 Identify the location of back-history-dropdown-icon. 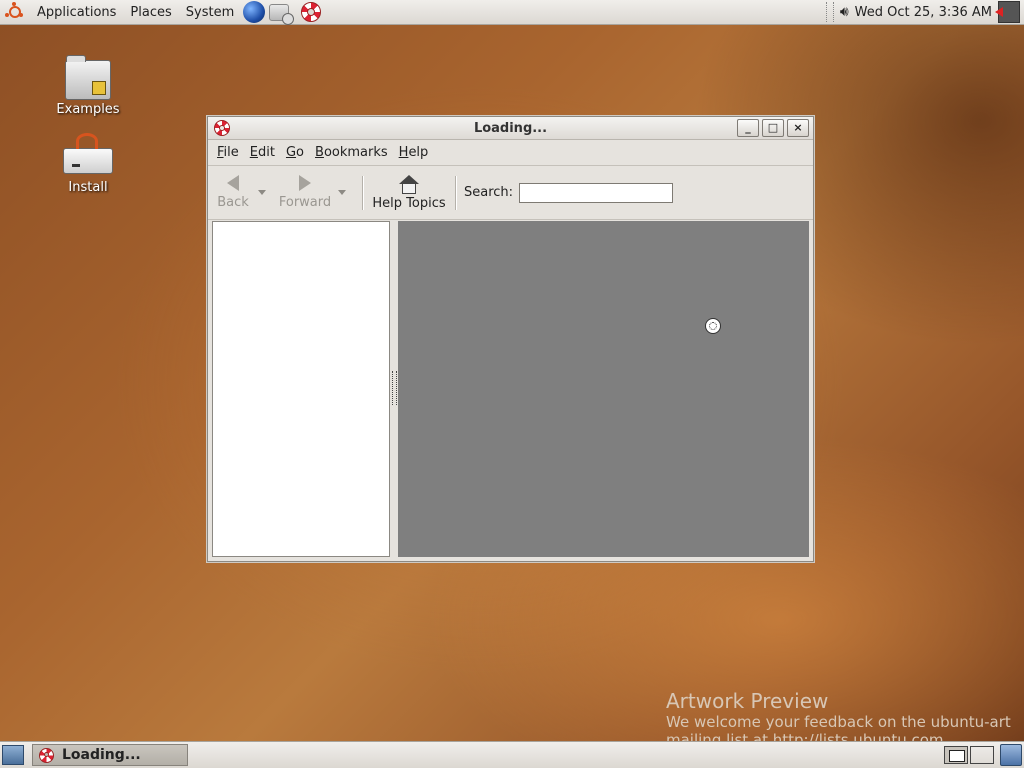
(262, 192).